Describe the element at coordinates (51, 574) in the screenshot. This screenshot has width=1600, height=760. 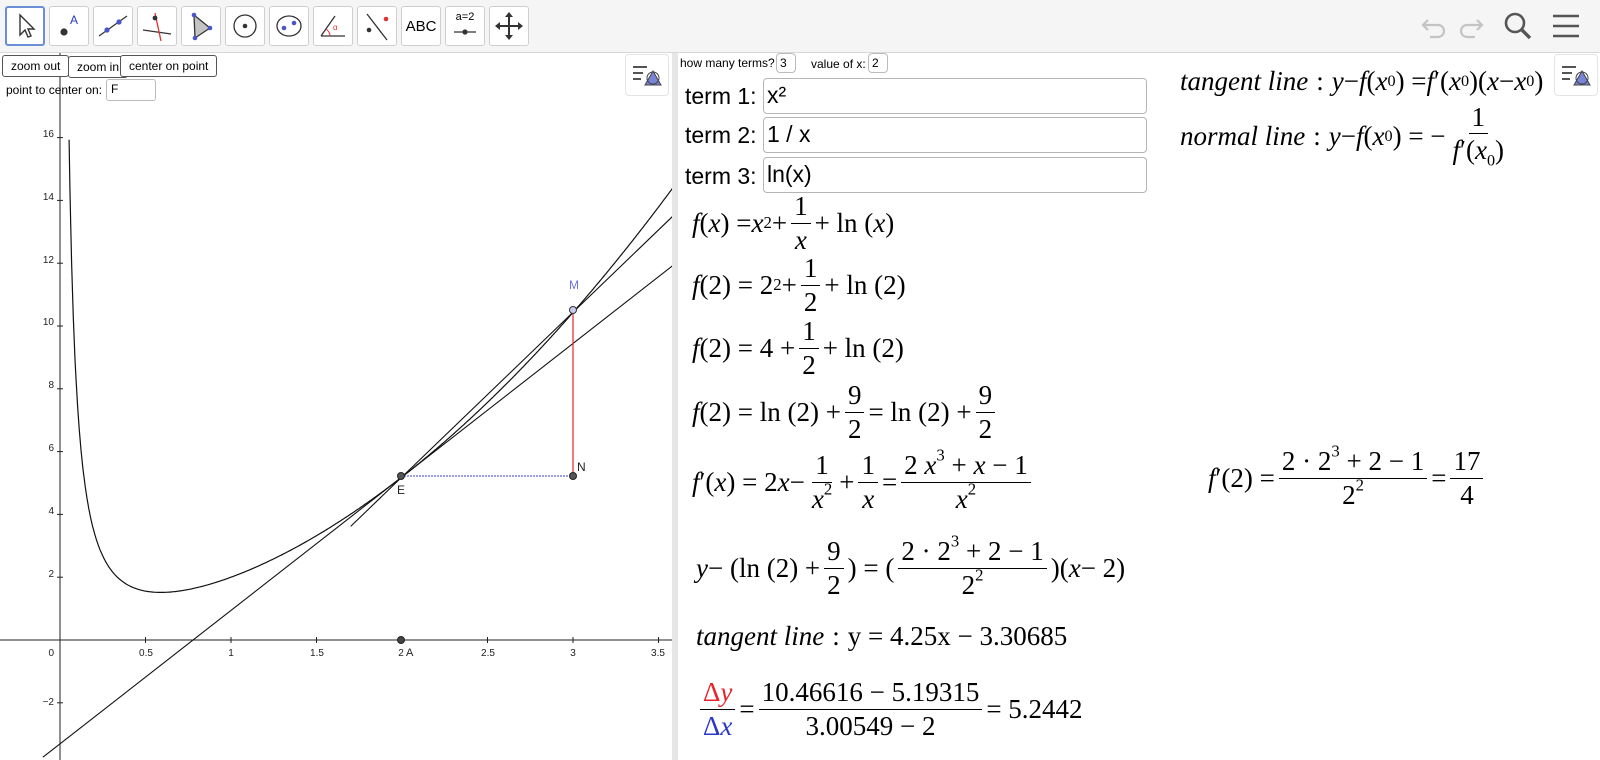
I see `y-tick-label: 2` at that location.